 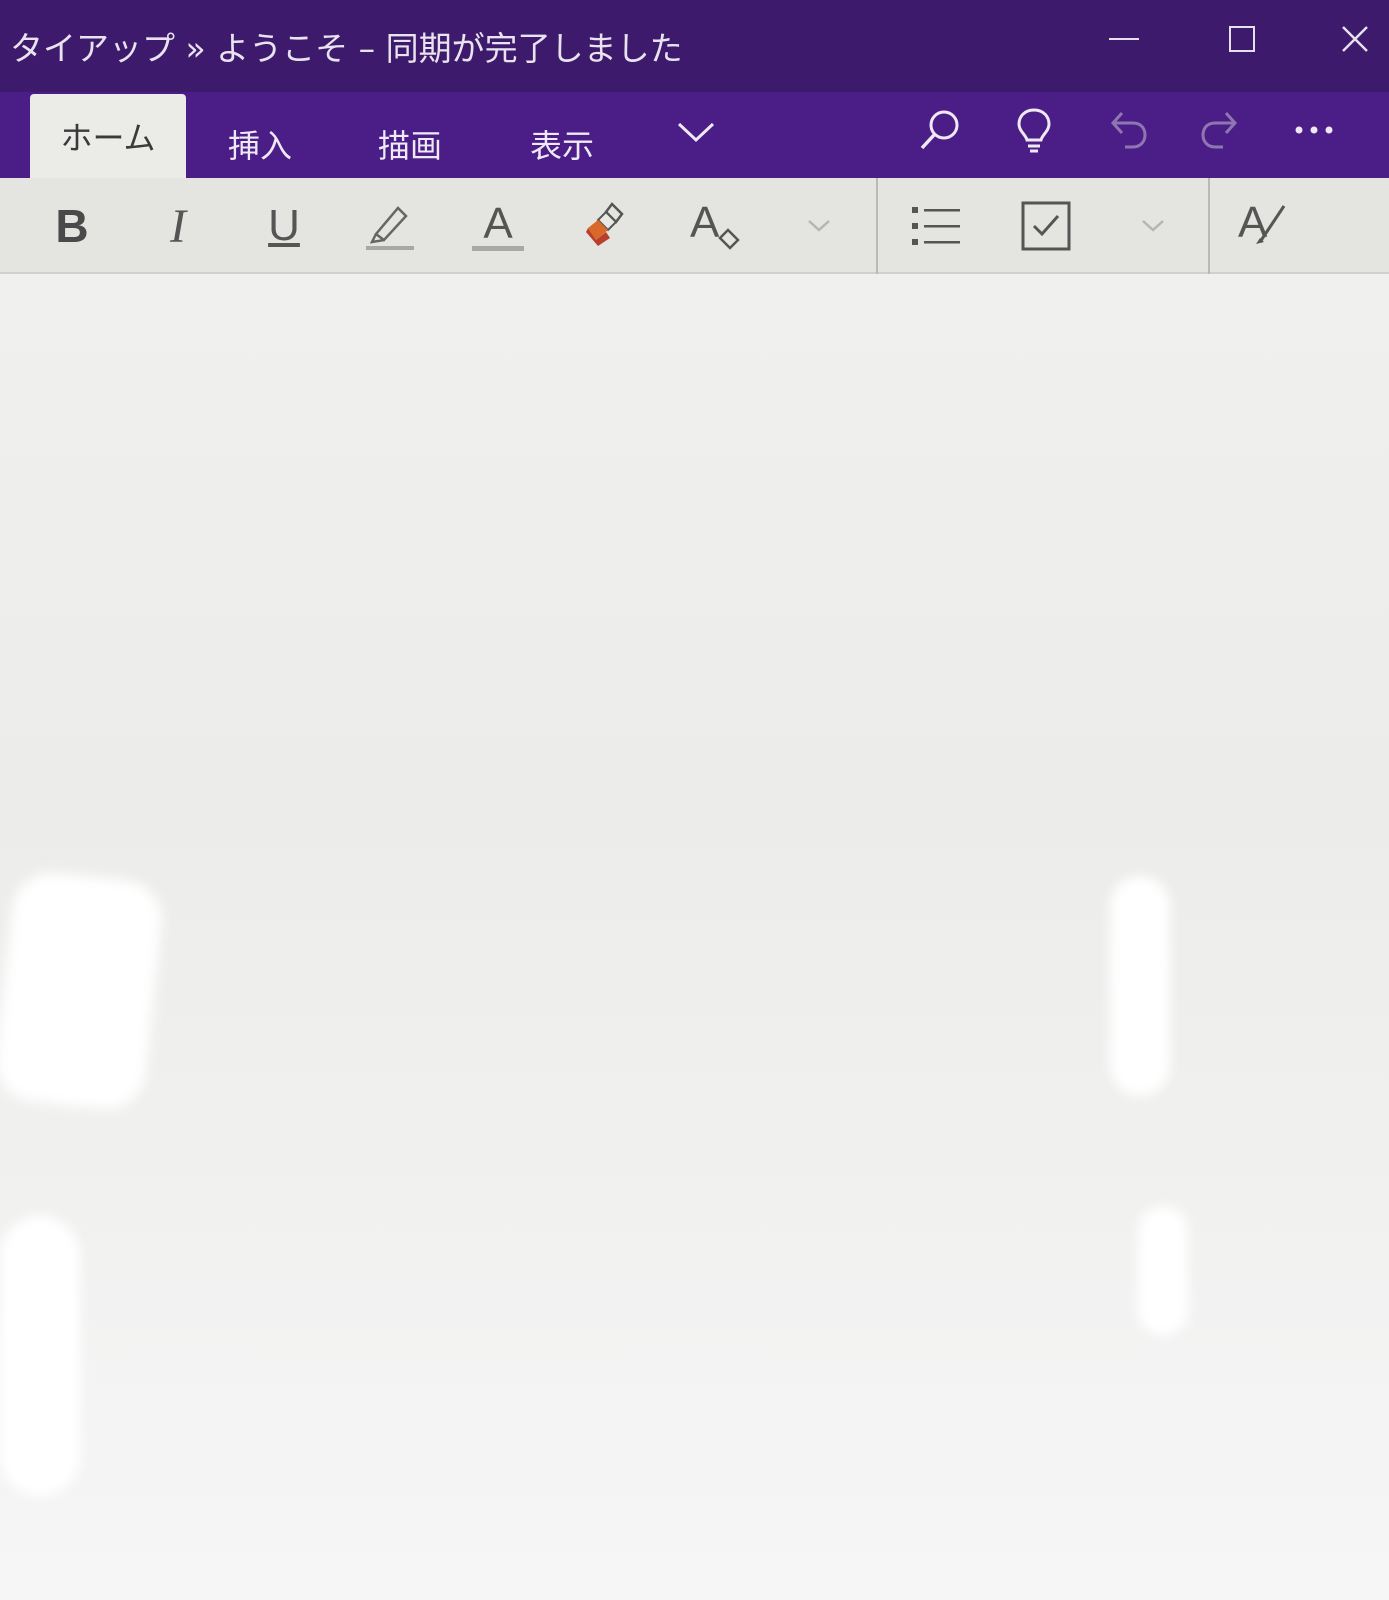 I want to click on checkbox-icon, so click(x=1046, y=226).